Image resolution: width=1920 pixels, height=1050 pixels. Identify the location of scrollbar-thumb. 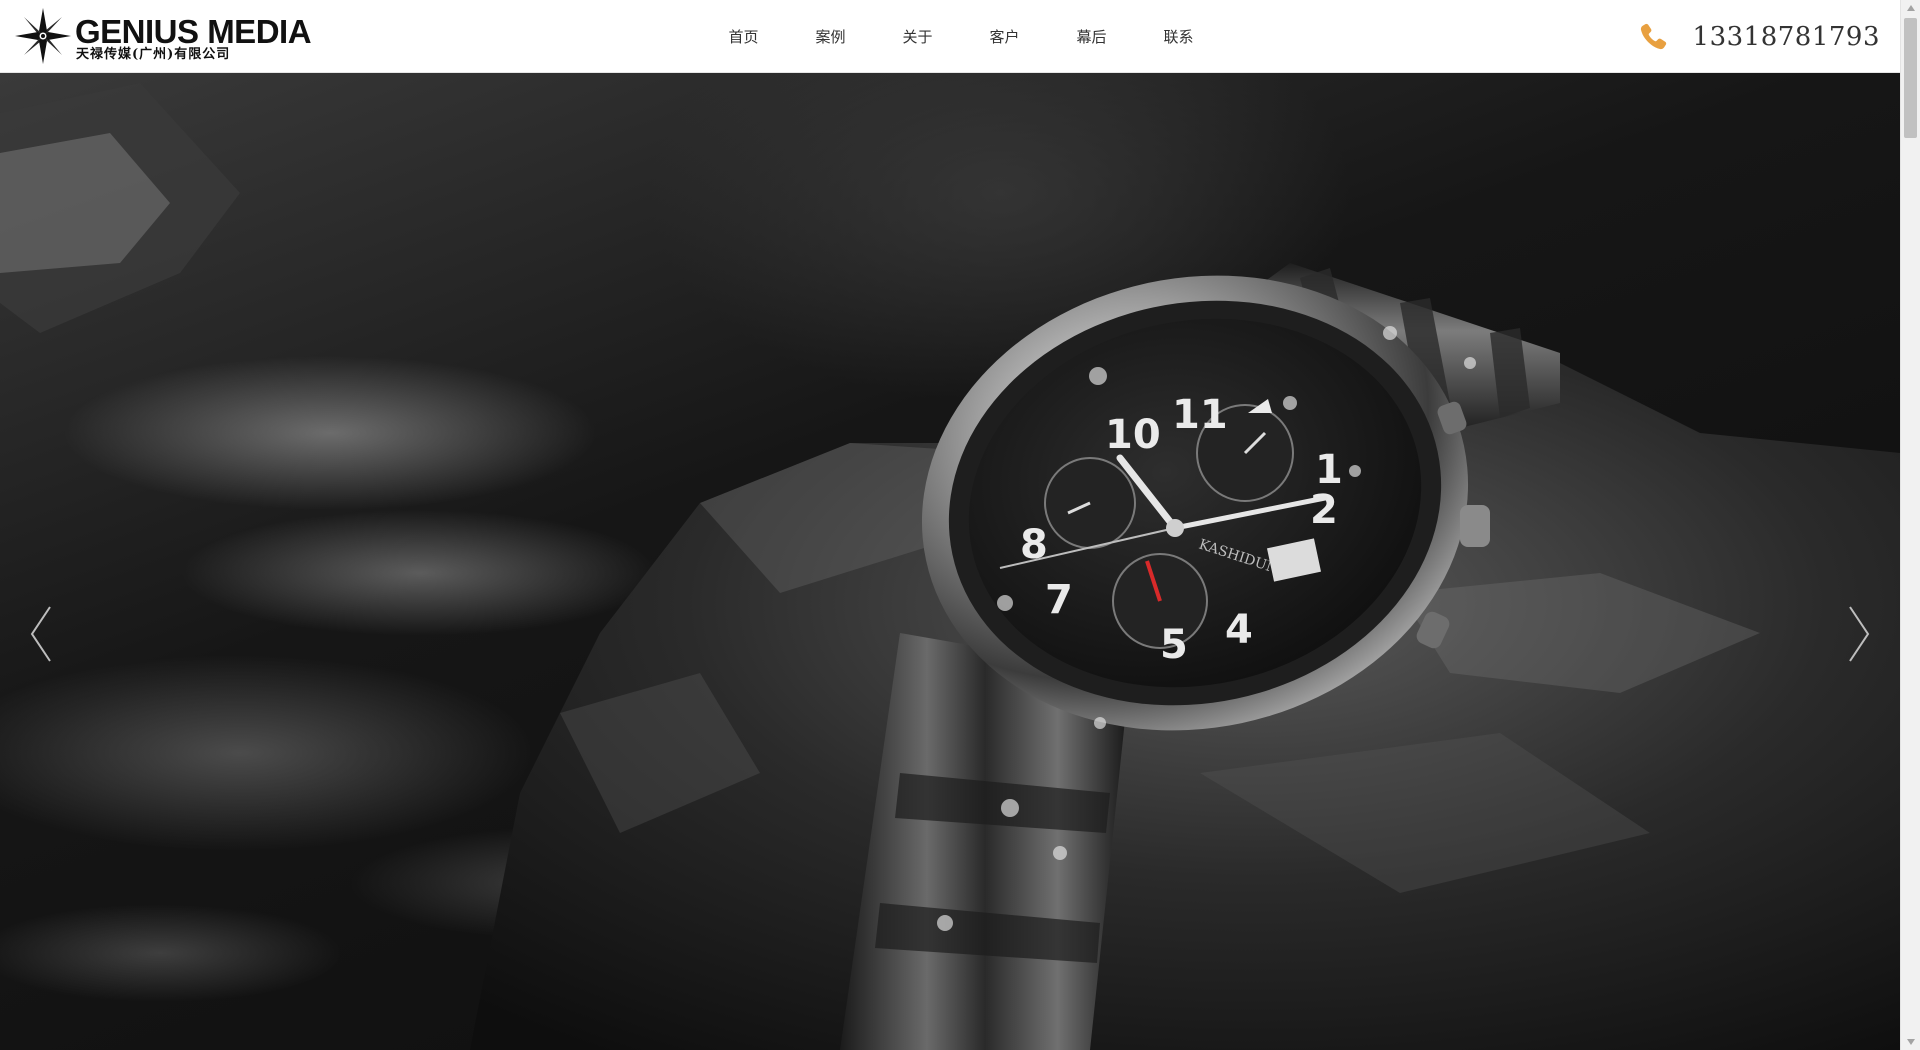
(1910, 78).